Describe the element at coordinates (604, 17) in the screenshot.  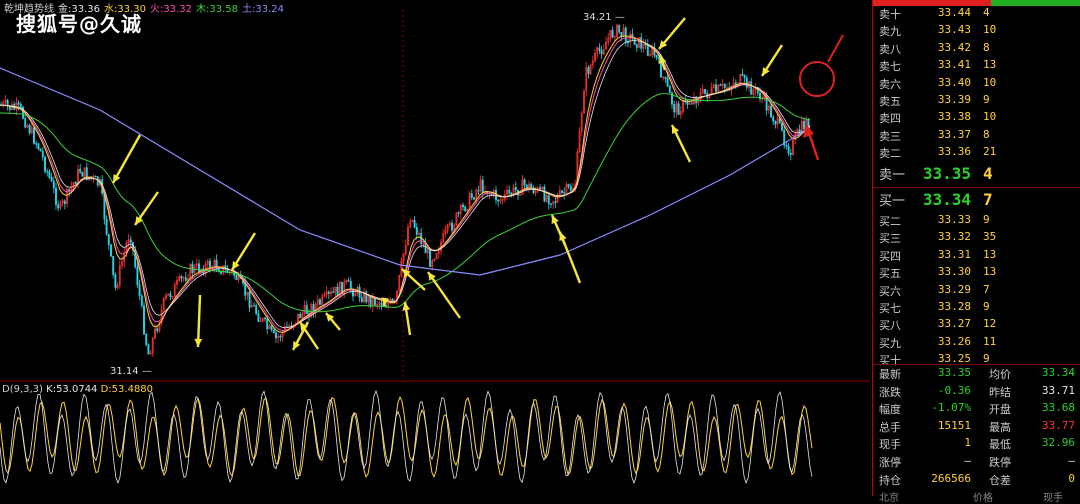
I see `high-price-label: 34.21 —` at that location.